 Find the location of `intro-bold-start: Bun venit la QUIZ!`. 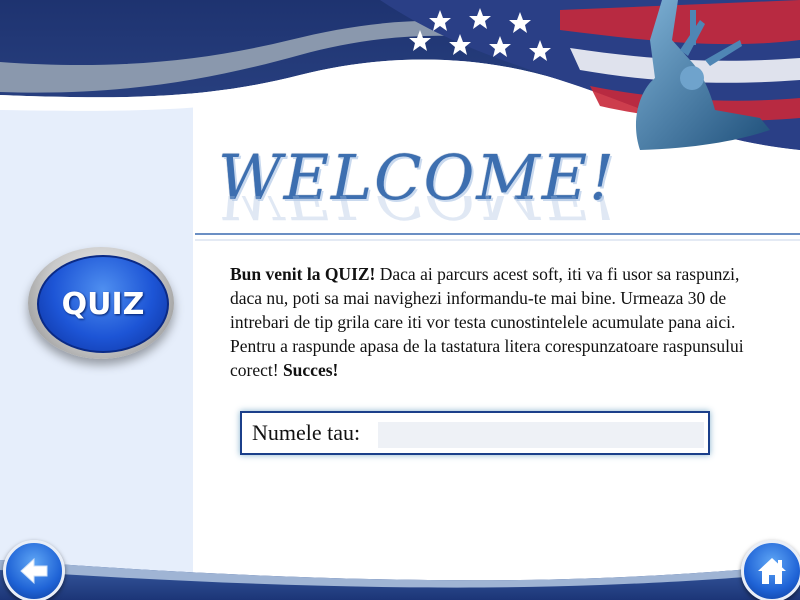

intro-bold-start: Bun venit la QUIZ! is located at coordinates (303, 274).